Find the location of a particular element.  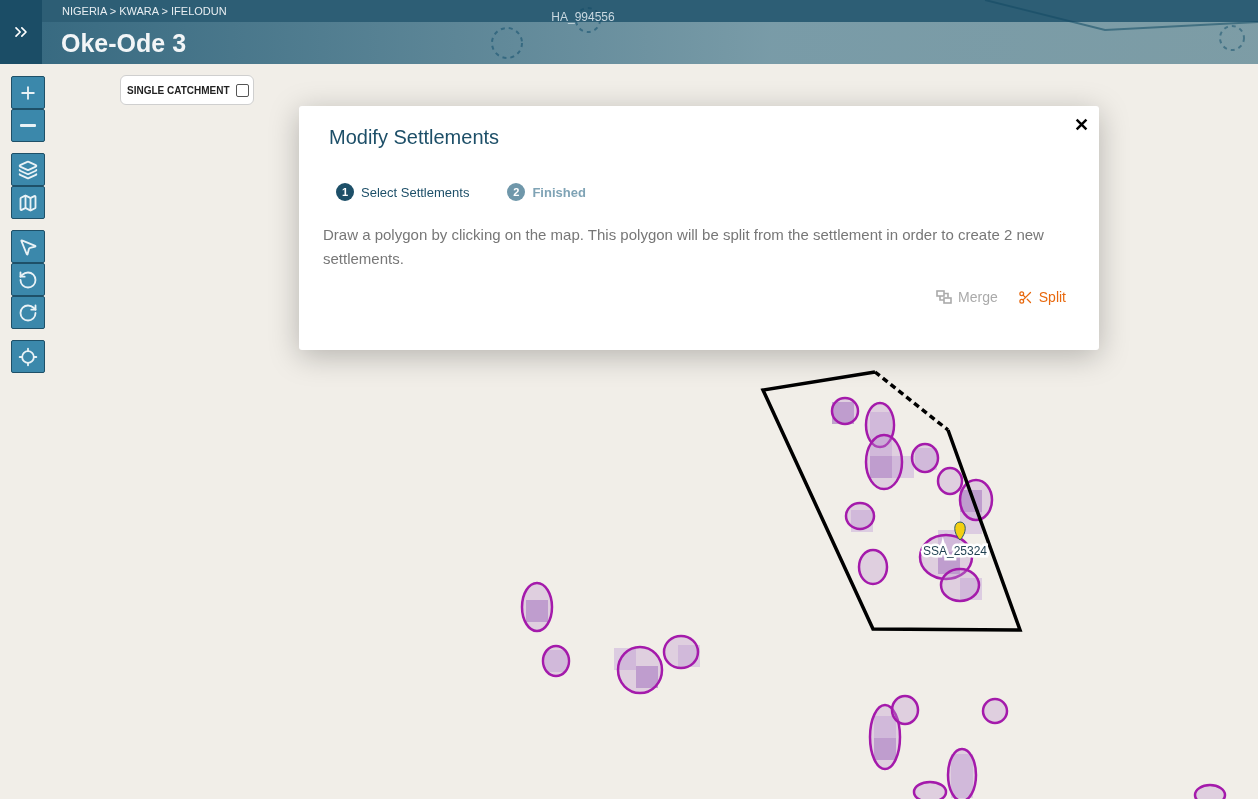

instruction-text: Draw a polygon by clicking on the map. This polygon will be split from the settlement in order to create 2 new settlements. is located at coordinates (684, 247).